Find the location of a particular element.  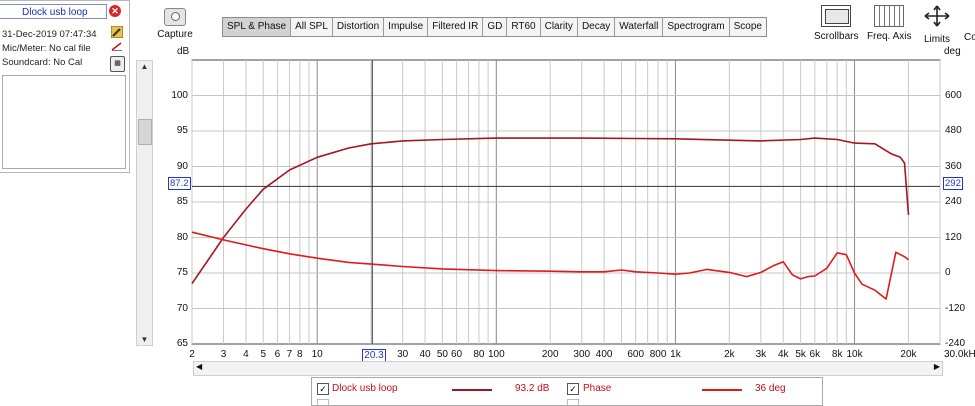

x-tick-label: 2 is located at coordinates (192, 354).